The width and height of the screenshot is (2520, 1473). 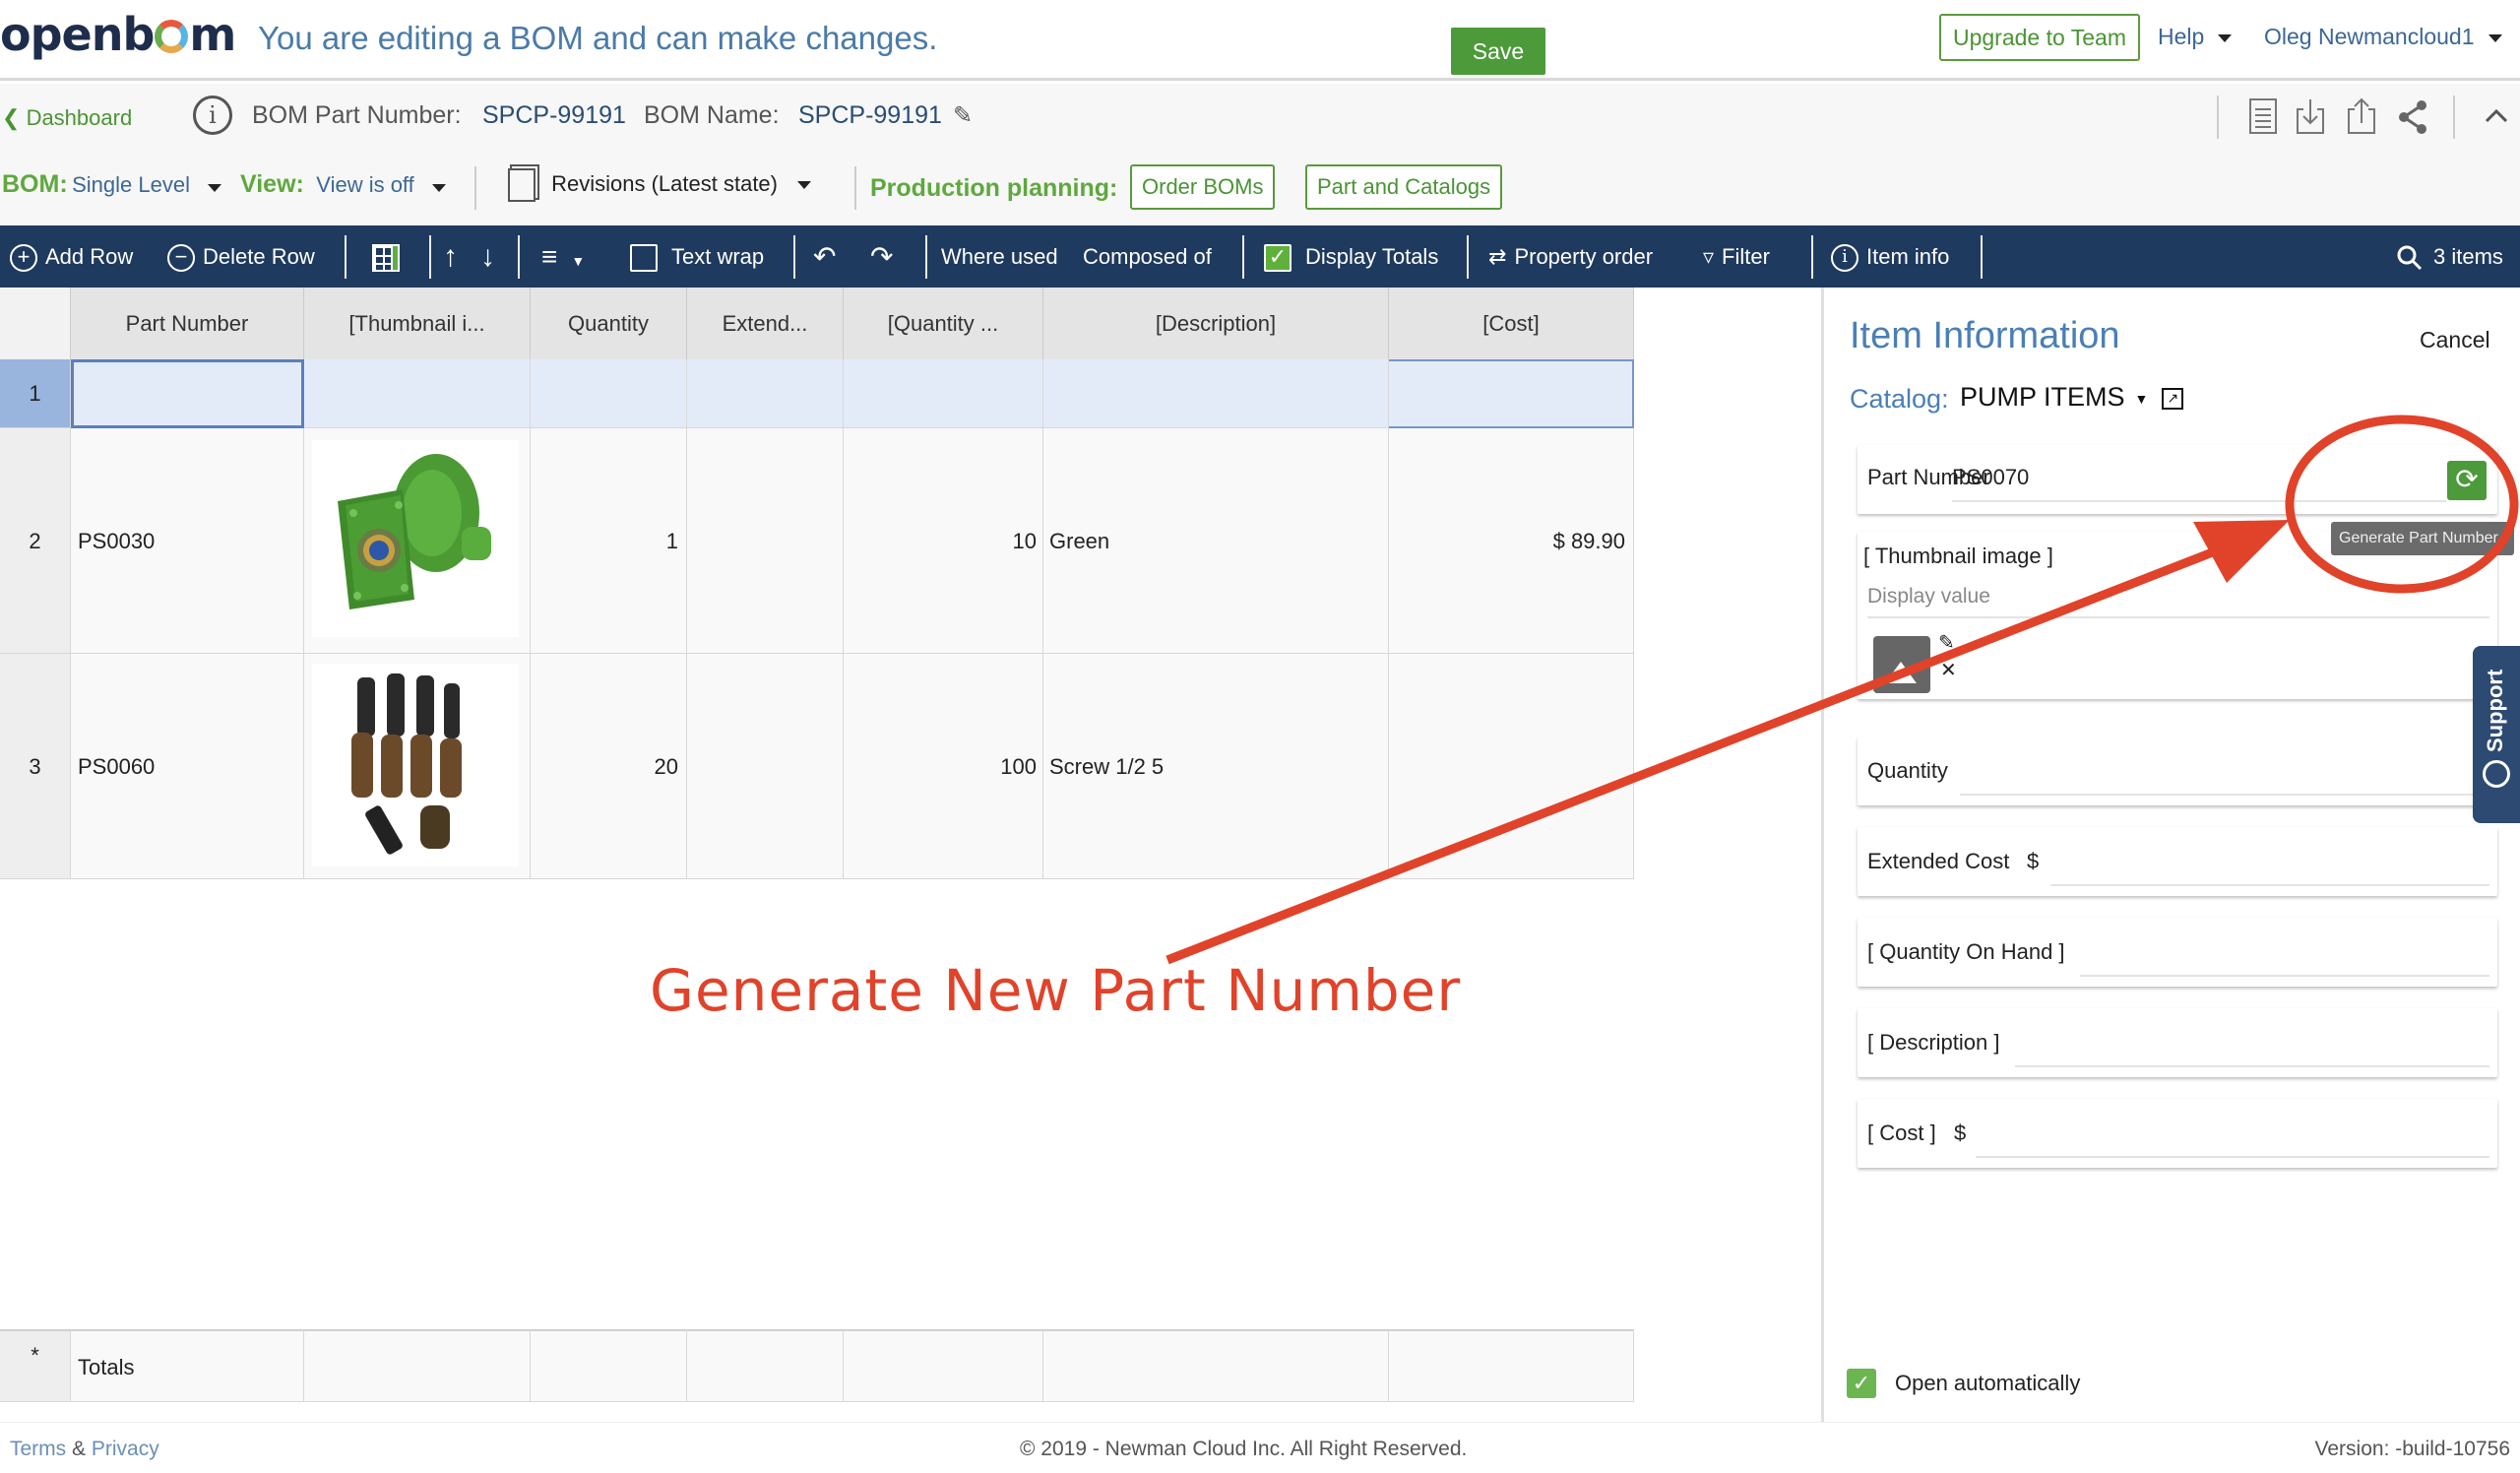 I want to click on description-cell: Screw 1/2 5, so click(x=1216, y=766).